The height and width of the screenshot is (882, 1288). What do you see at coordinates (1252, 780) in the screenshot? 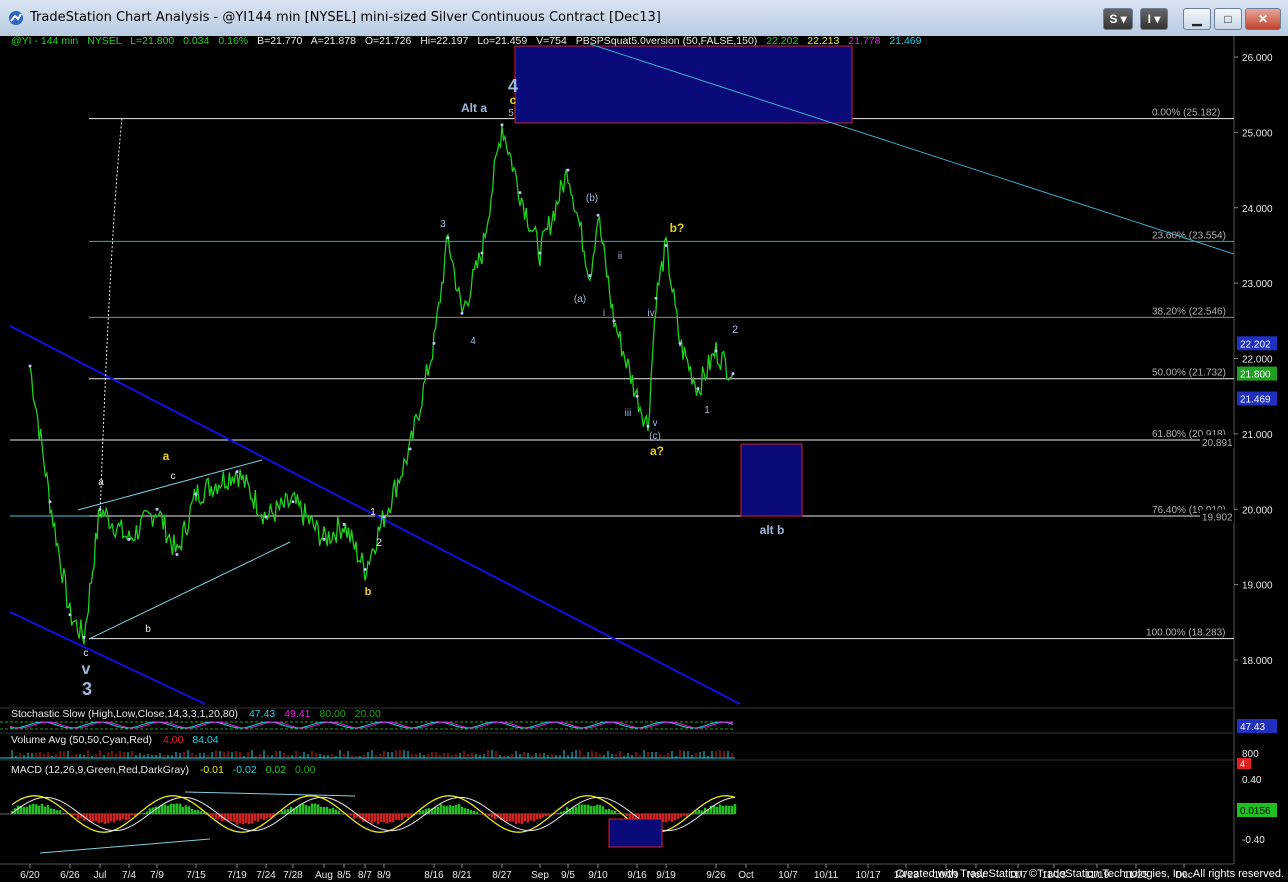
I see `macd-tick-top: 0.40` at bounding box center [1252, 780].